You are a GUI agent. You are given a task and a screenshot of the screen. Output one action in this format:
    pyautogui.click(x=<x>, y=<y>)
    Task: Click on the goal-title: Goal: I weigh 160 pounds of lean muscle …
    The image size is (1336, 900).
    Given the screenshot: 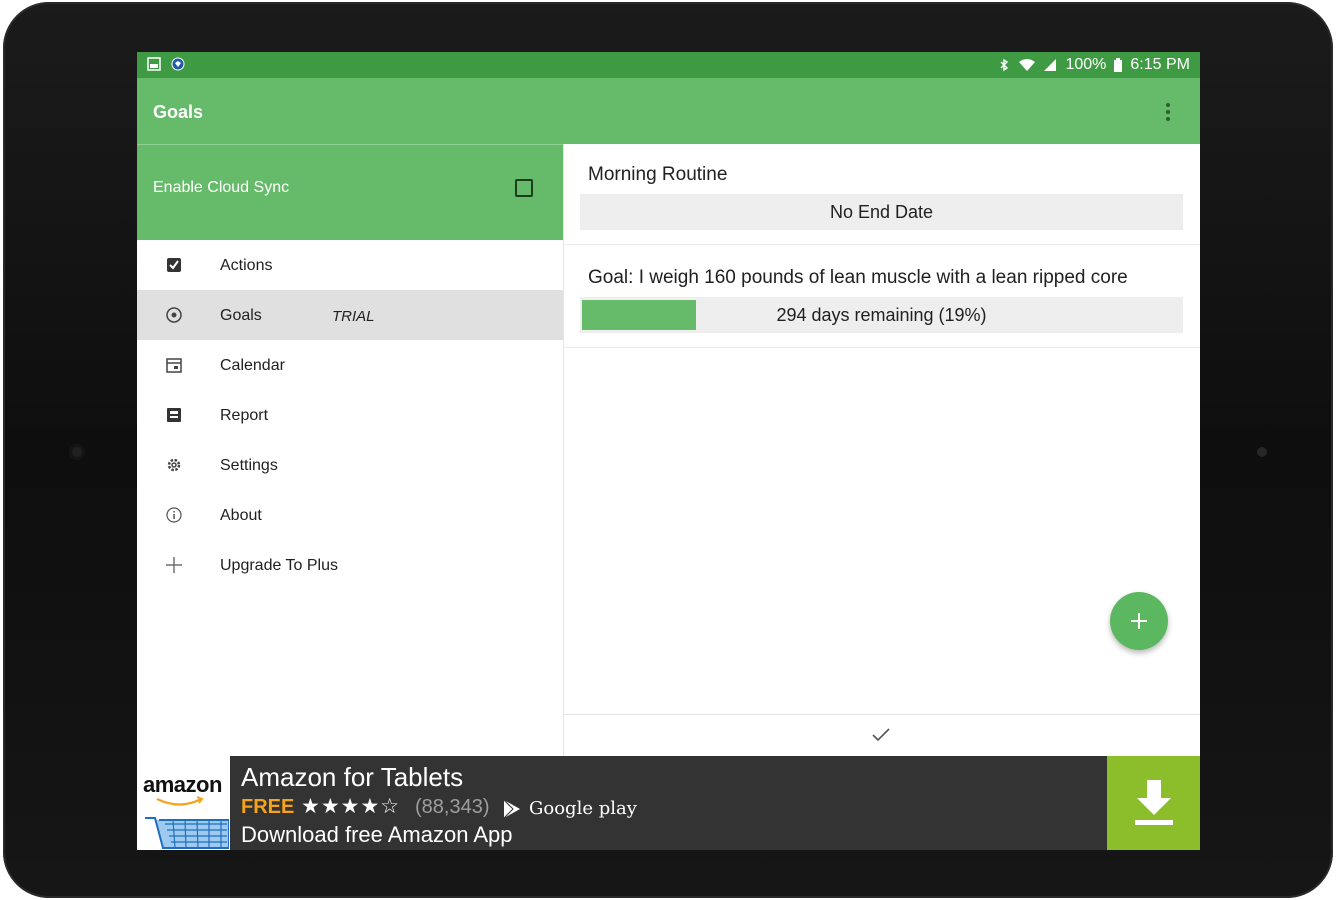 What is the action you would take?
    pyautogui.click(x=858, y=277)
    